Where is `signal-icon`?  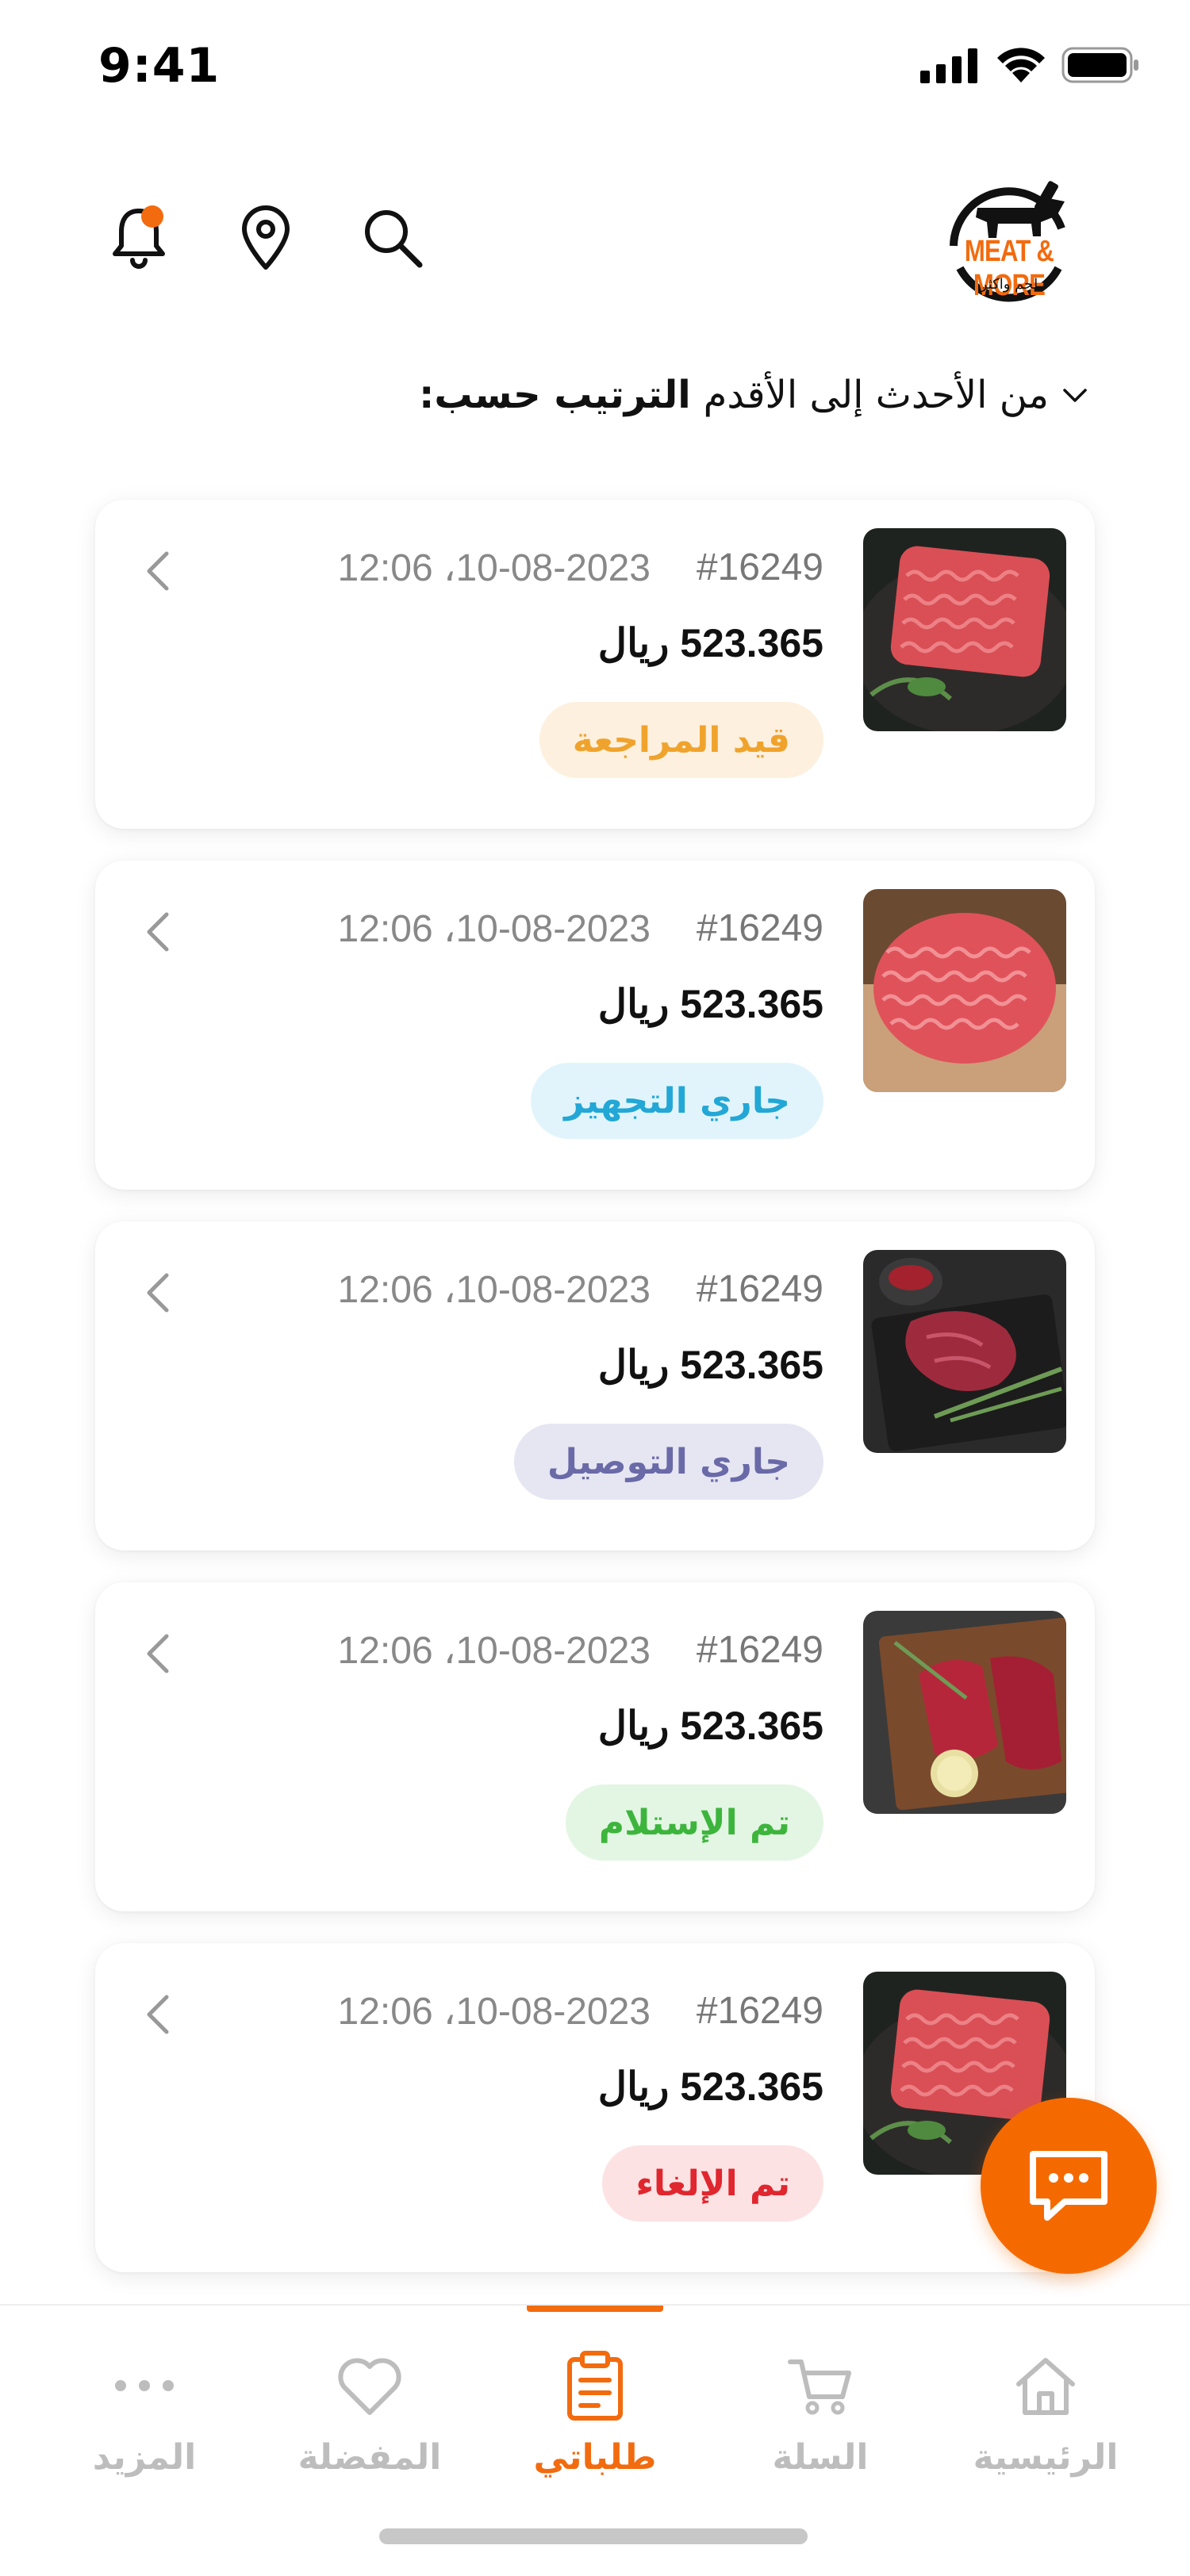
signal-icon is located at coordinates (948, 66).